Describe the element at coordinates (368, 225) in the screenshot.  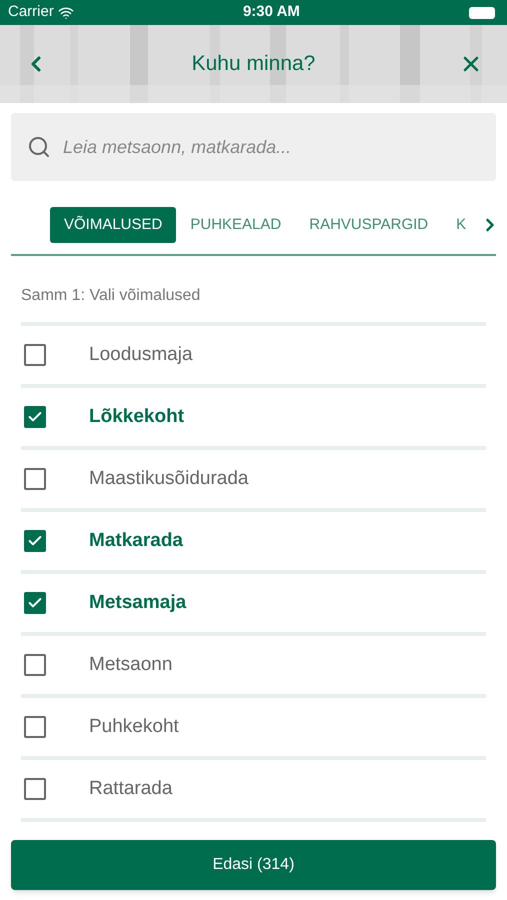
I see `tab: RAHVUSPARGID` at that location.